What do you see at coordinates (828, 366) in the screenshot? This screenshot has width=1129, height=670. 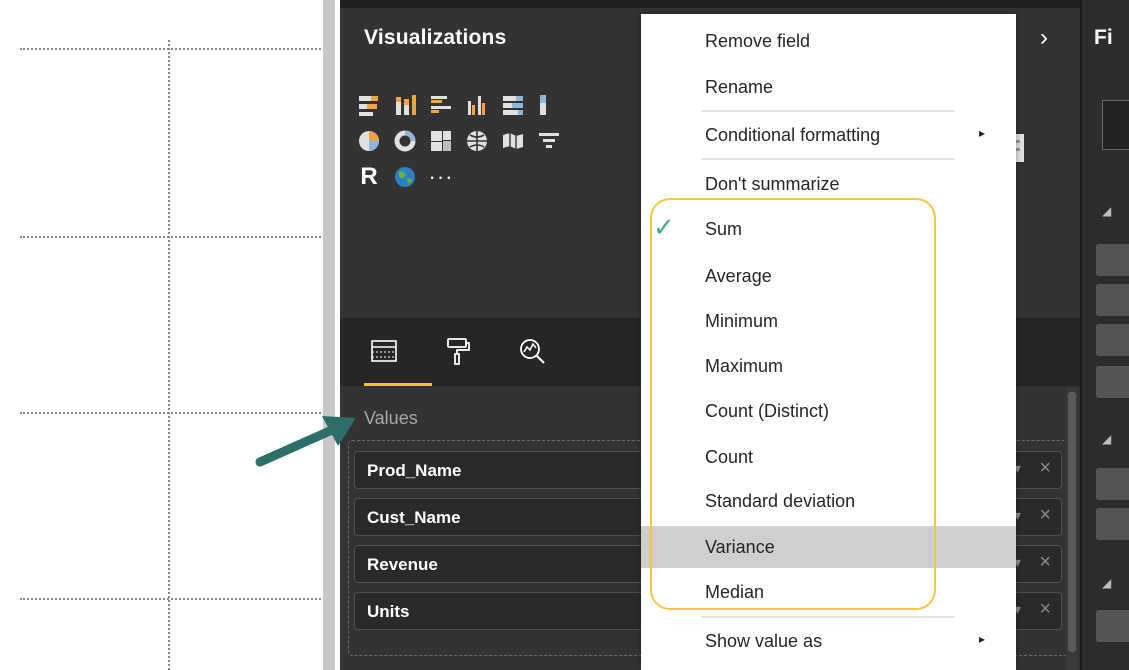 I see `menu-item-maximum: Maximum` at bounding box center [828, 366].